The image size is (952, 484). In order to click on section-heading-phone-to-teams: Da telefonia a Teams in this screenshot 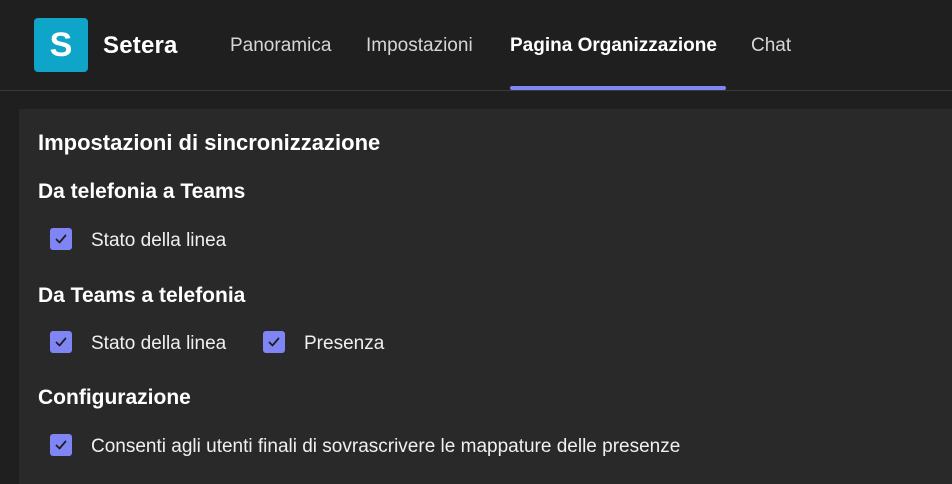, I will do `click(142, 191)`.